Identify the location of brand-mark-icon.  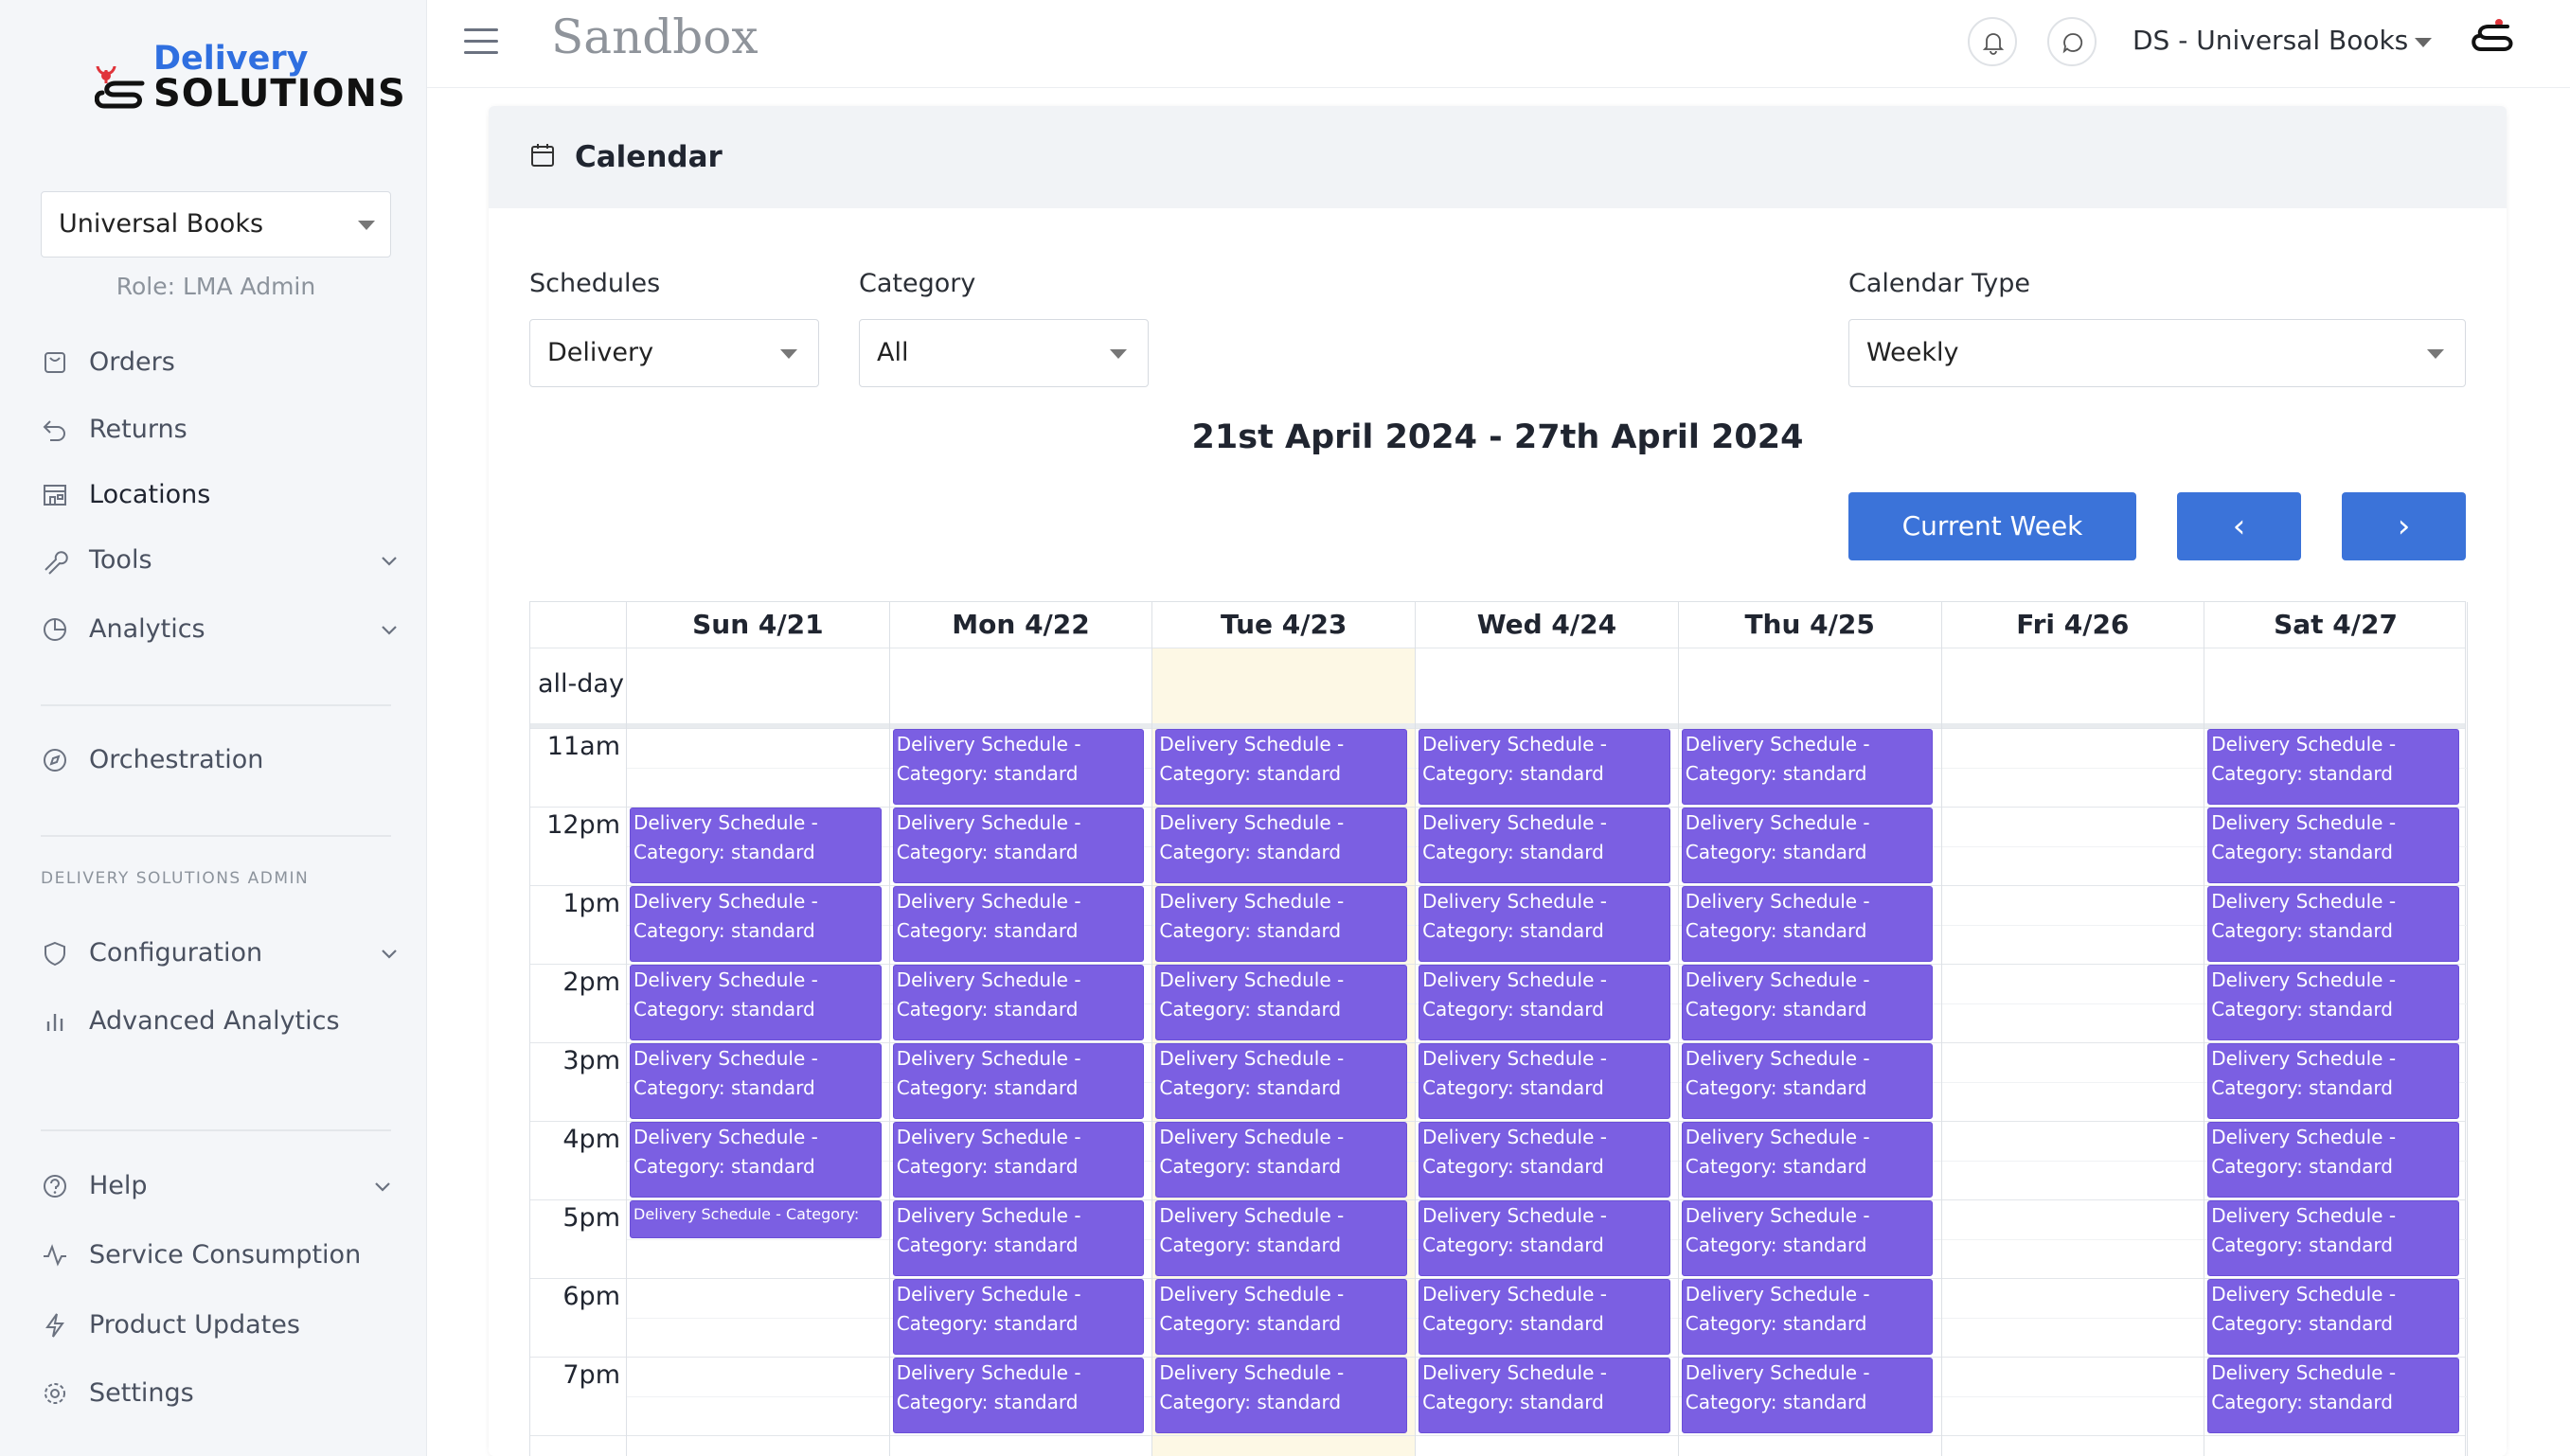
(2493, 38).